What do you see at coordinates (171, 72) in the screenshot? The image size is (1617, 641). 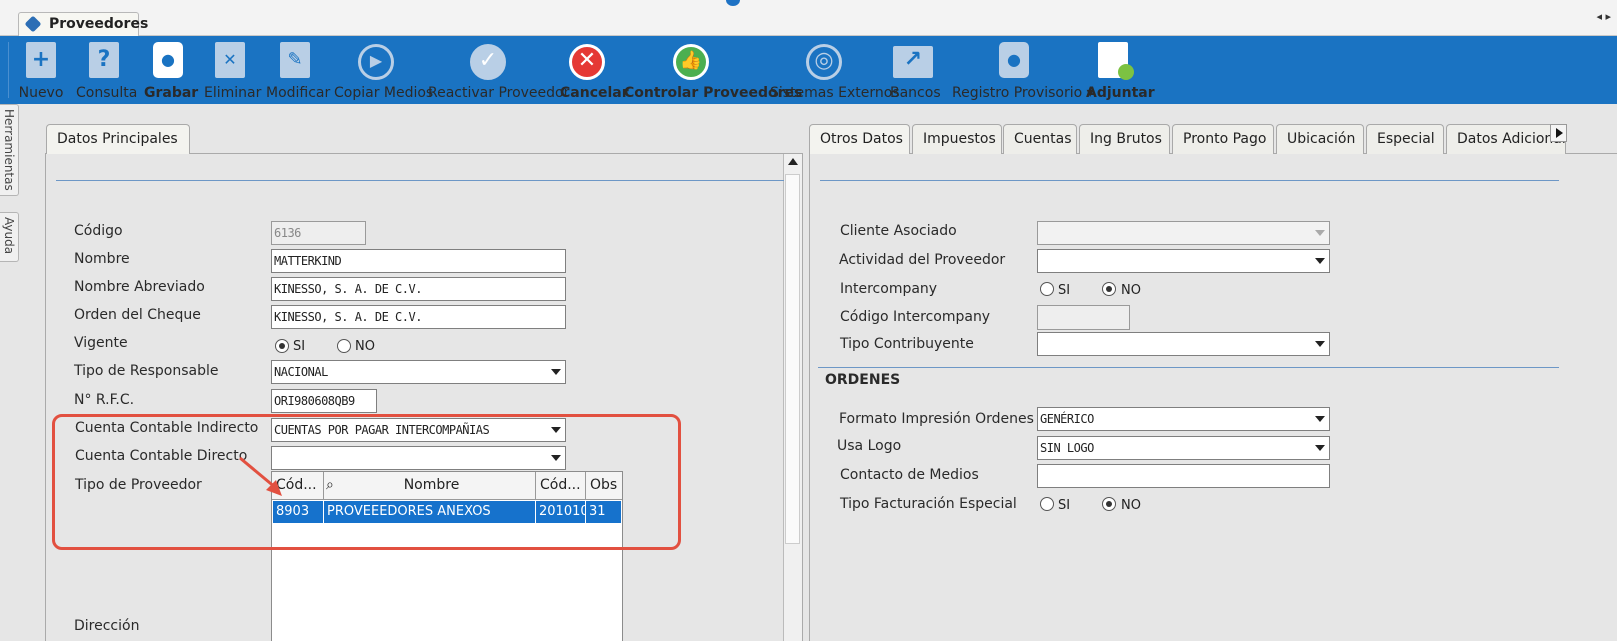 I see `save-button: ● Grabar` at bounding box center [171, 72].